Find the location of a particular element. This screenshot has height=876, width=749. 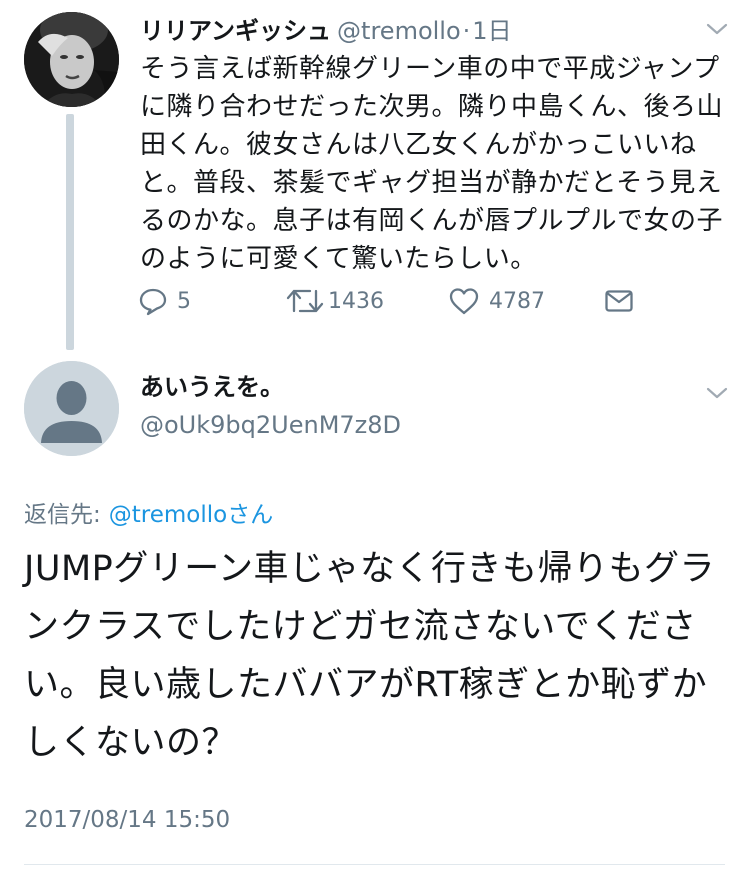

divider is located at coordinates (374, 864).